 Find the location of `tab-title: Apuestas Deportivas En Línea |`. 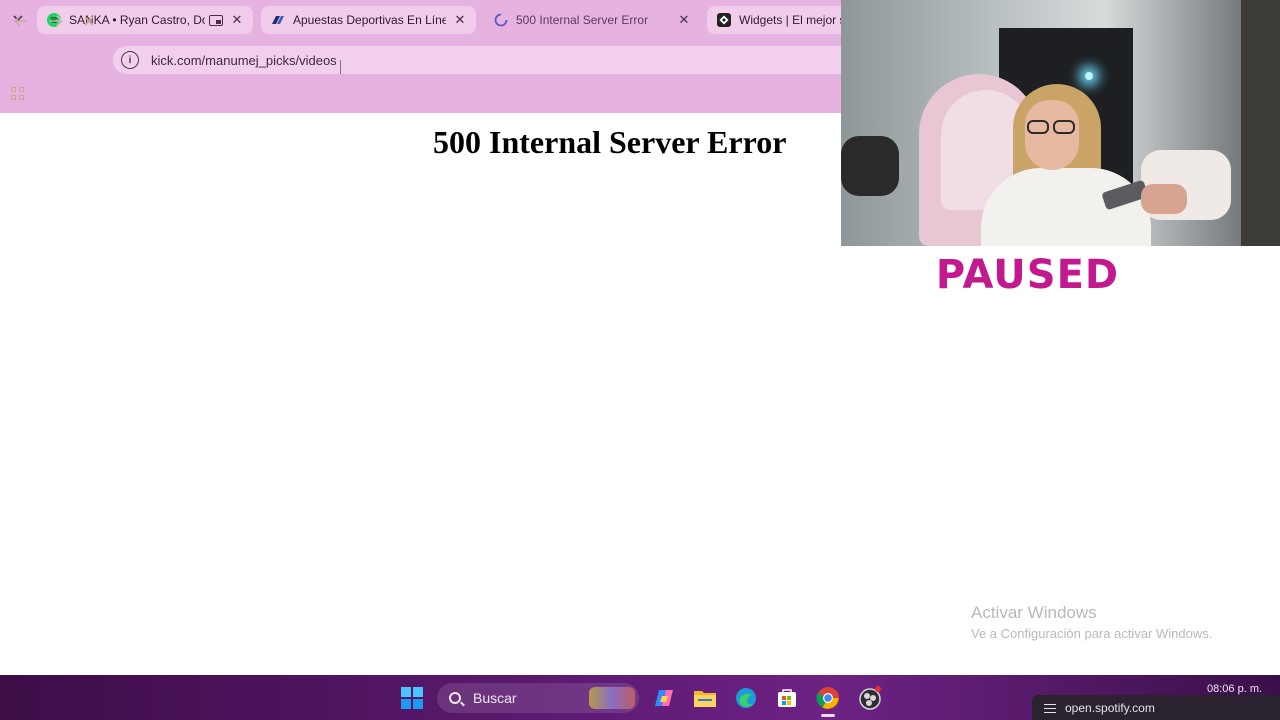

tab-title: Apuestas Deportivas En Línea | is located at coordinates (369, 20).